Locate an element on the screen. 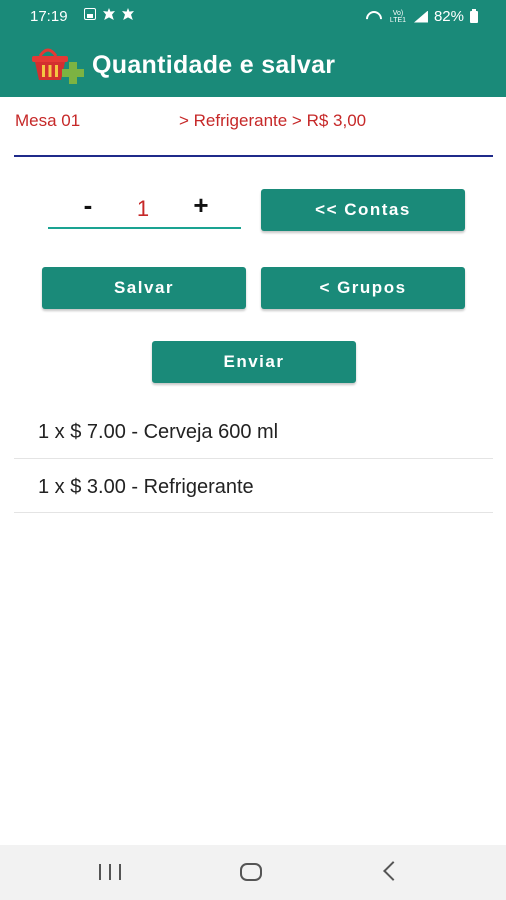 Image resolution: width=506 pixels, height=900 pixels. decrement-button: - is located at coordinates (88, 205).